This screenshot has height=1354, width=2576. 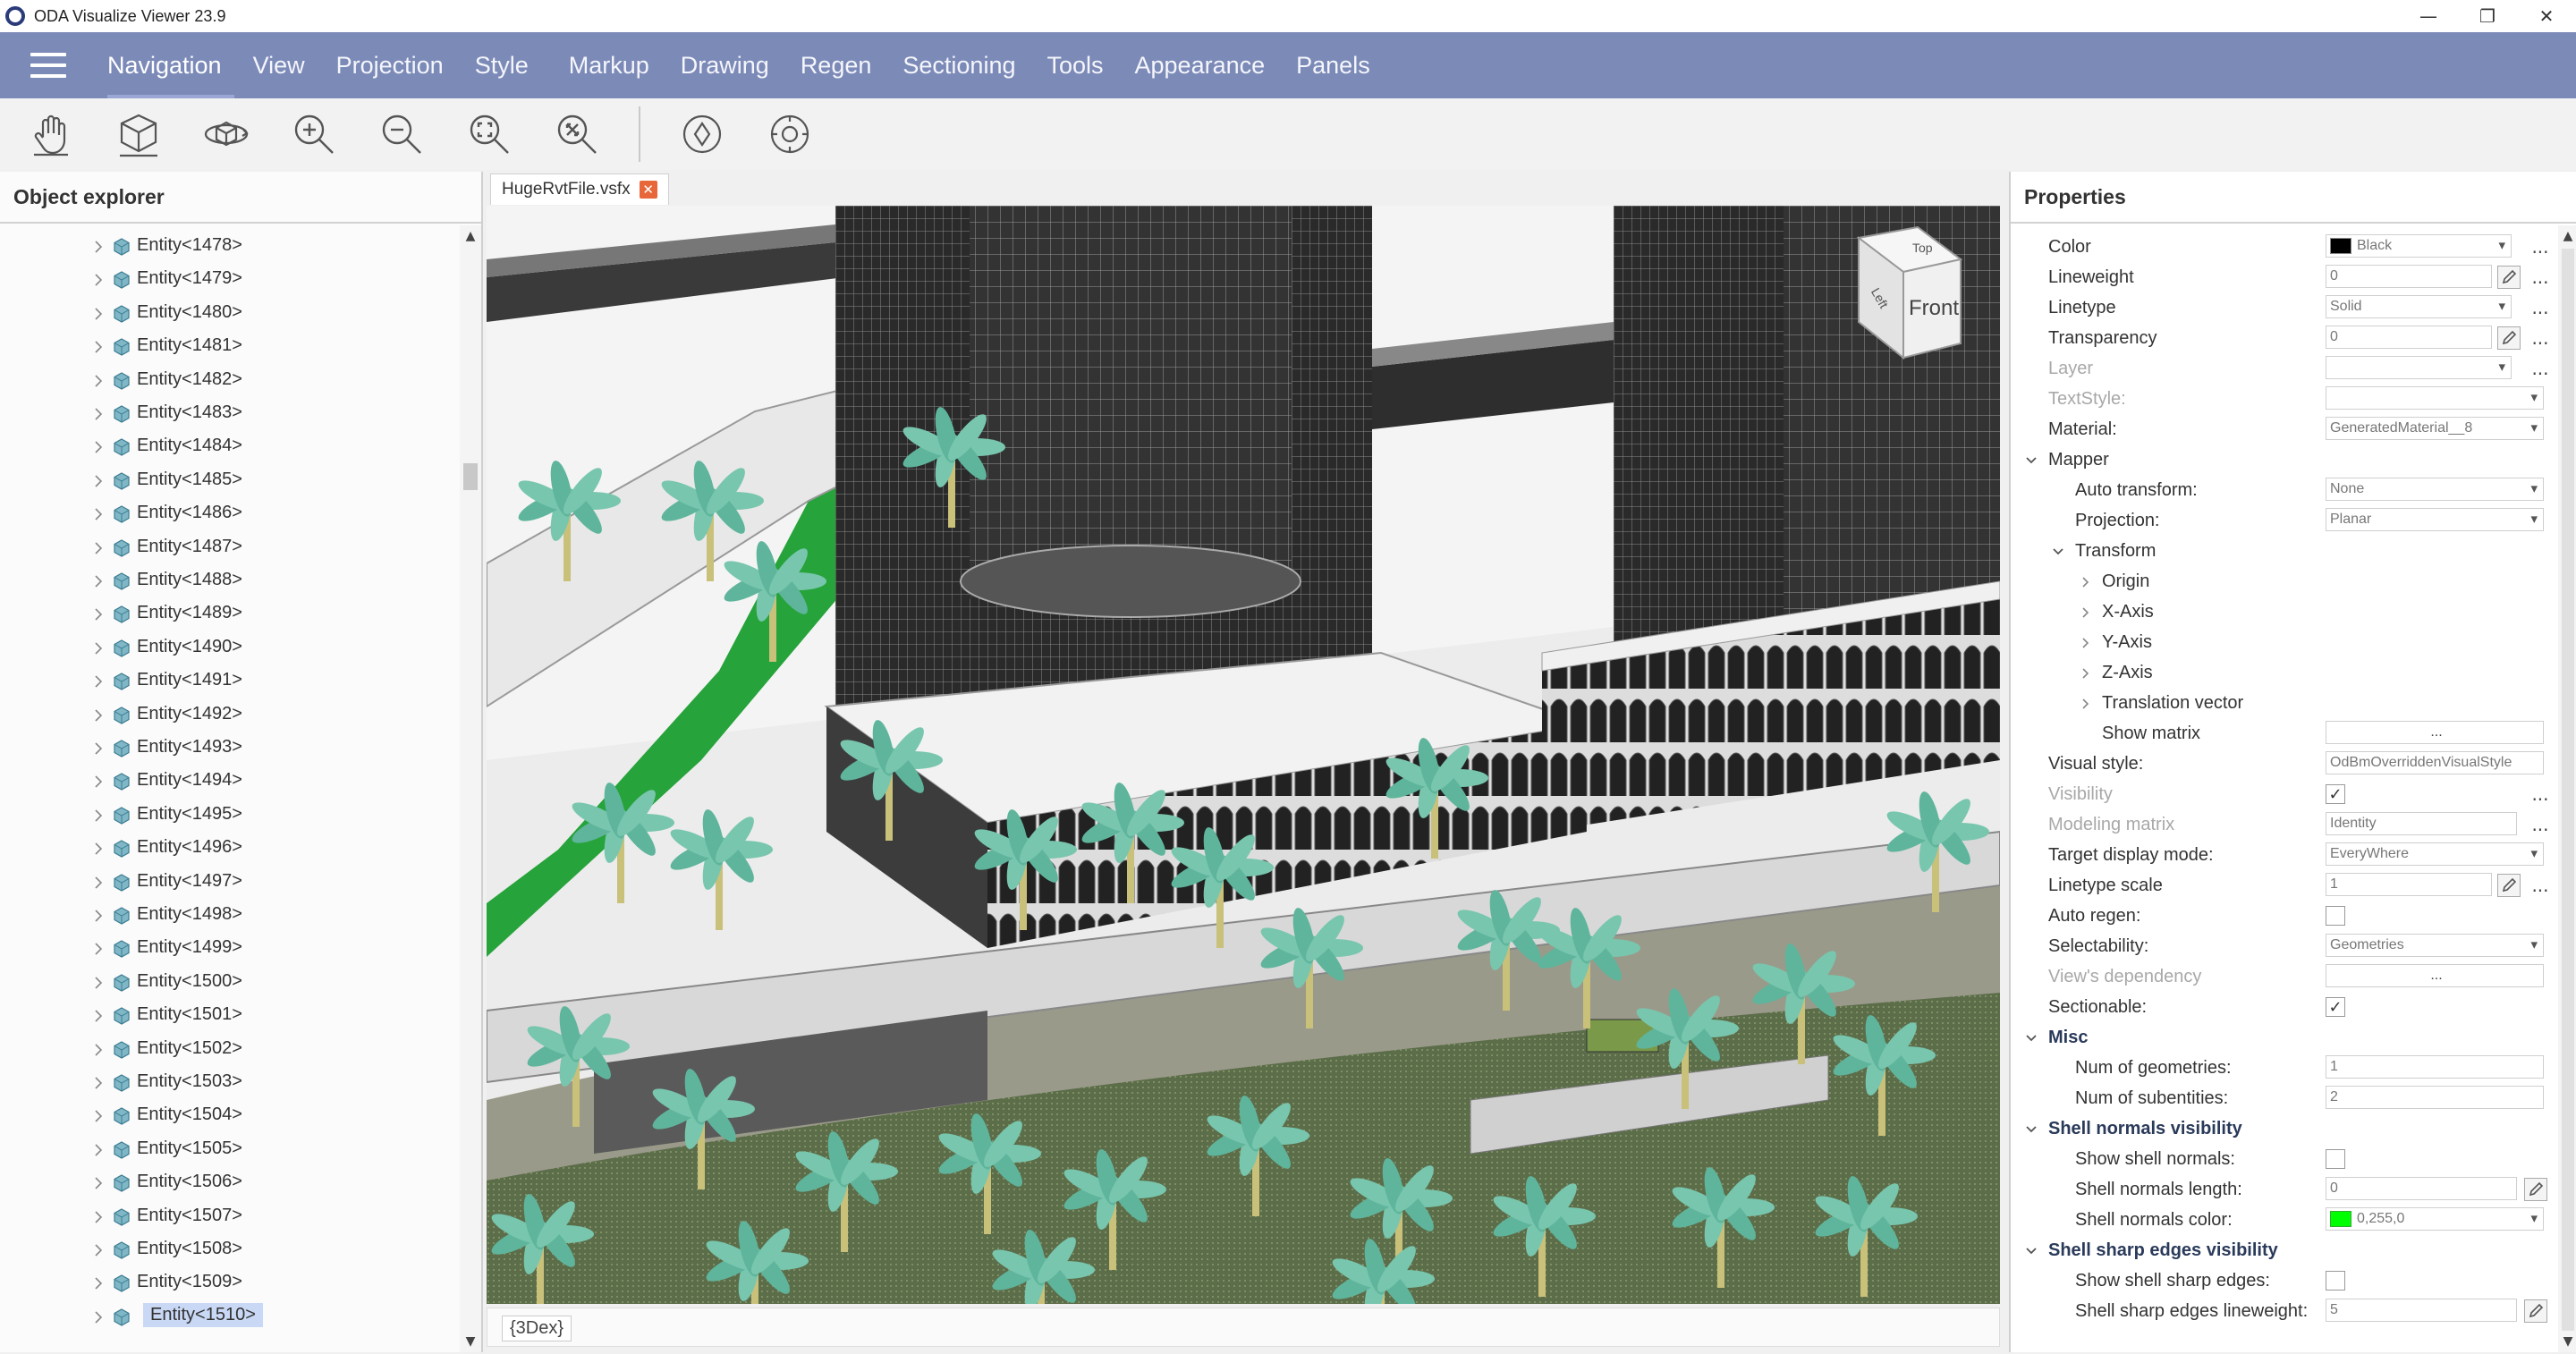 I want to click on tree-item: Entity<1501>, so click(x=229, y=1017).